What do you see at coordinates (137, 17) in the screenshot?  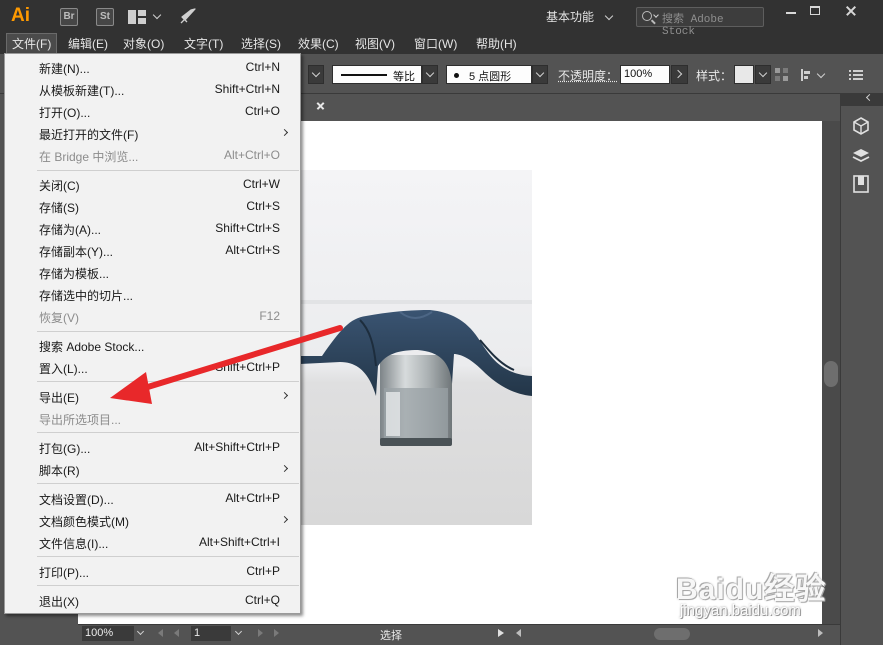 I see `arrange-grid-icon` at bounding box center [137, 17].